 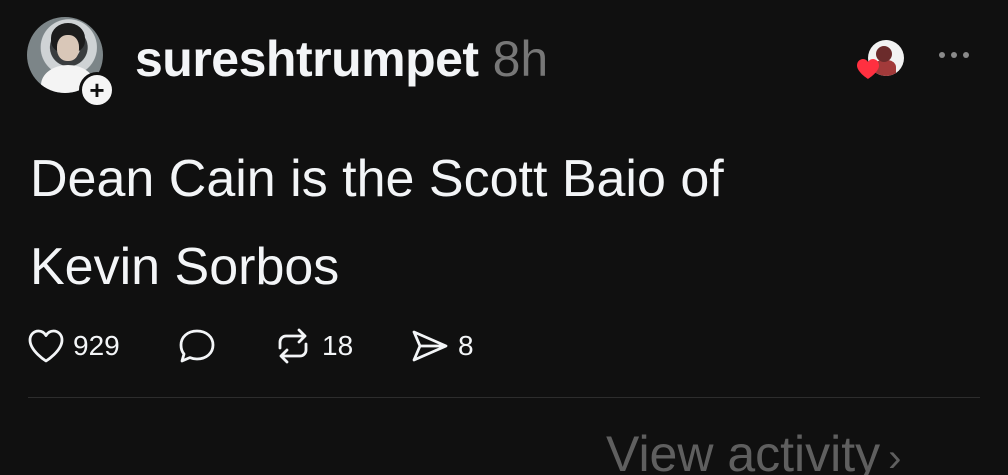 I want to click on divider, so click(x=504, y=397).